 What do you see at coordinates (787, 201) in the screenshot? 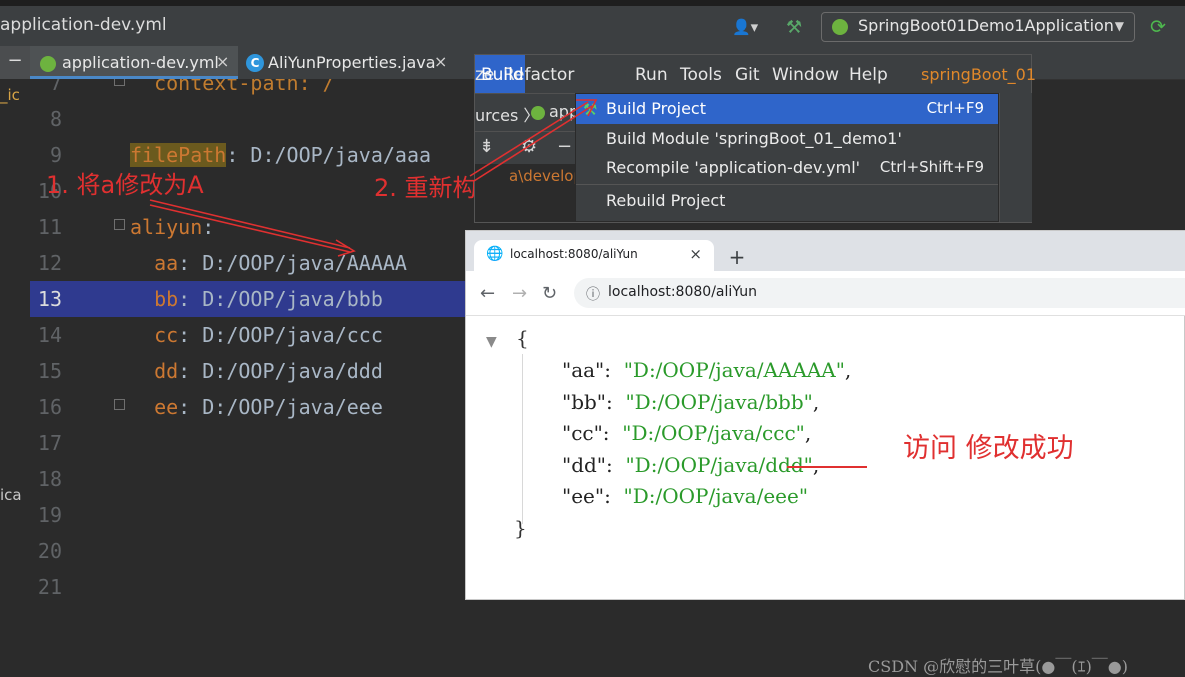
I see `menu-item-rebuild-project: Rebuild Project` at bounding box center [787, 201].